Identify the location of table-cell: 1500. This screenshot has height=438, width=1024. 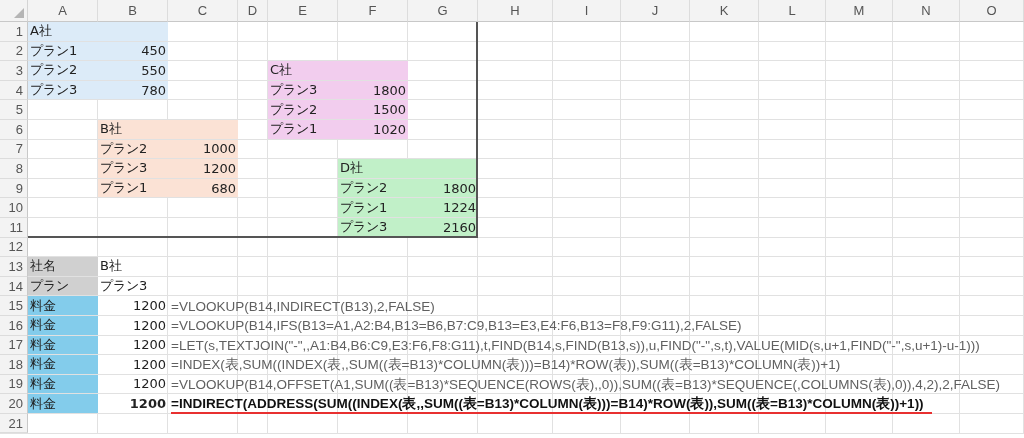
(373, 109).